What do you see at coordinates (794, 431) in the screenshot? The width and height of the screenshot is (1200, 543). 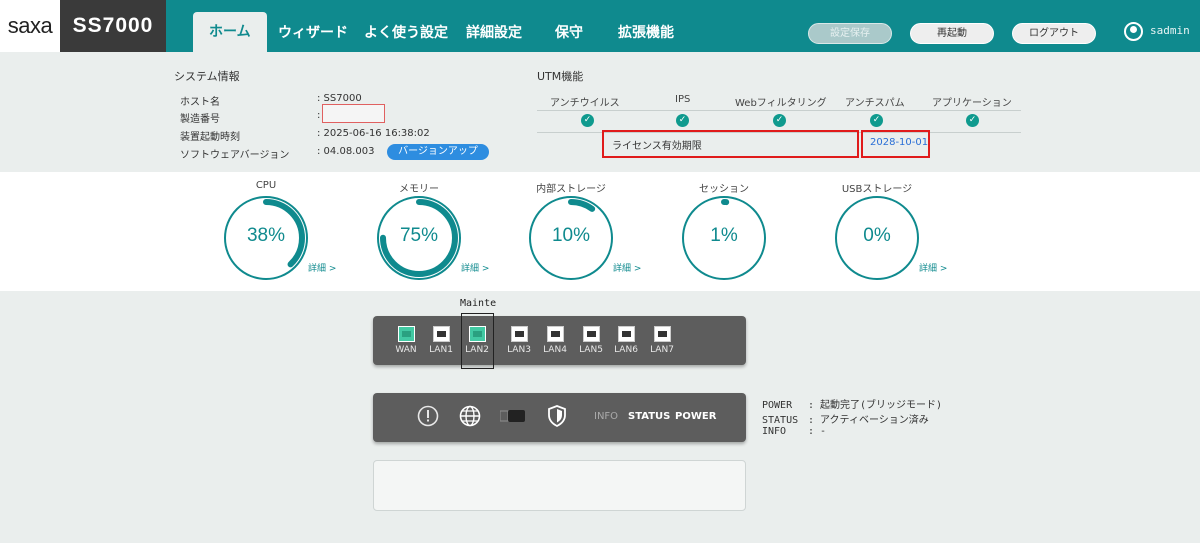 I see `info-status-row: INFO : -` at bounding box center [794, 431].